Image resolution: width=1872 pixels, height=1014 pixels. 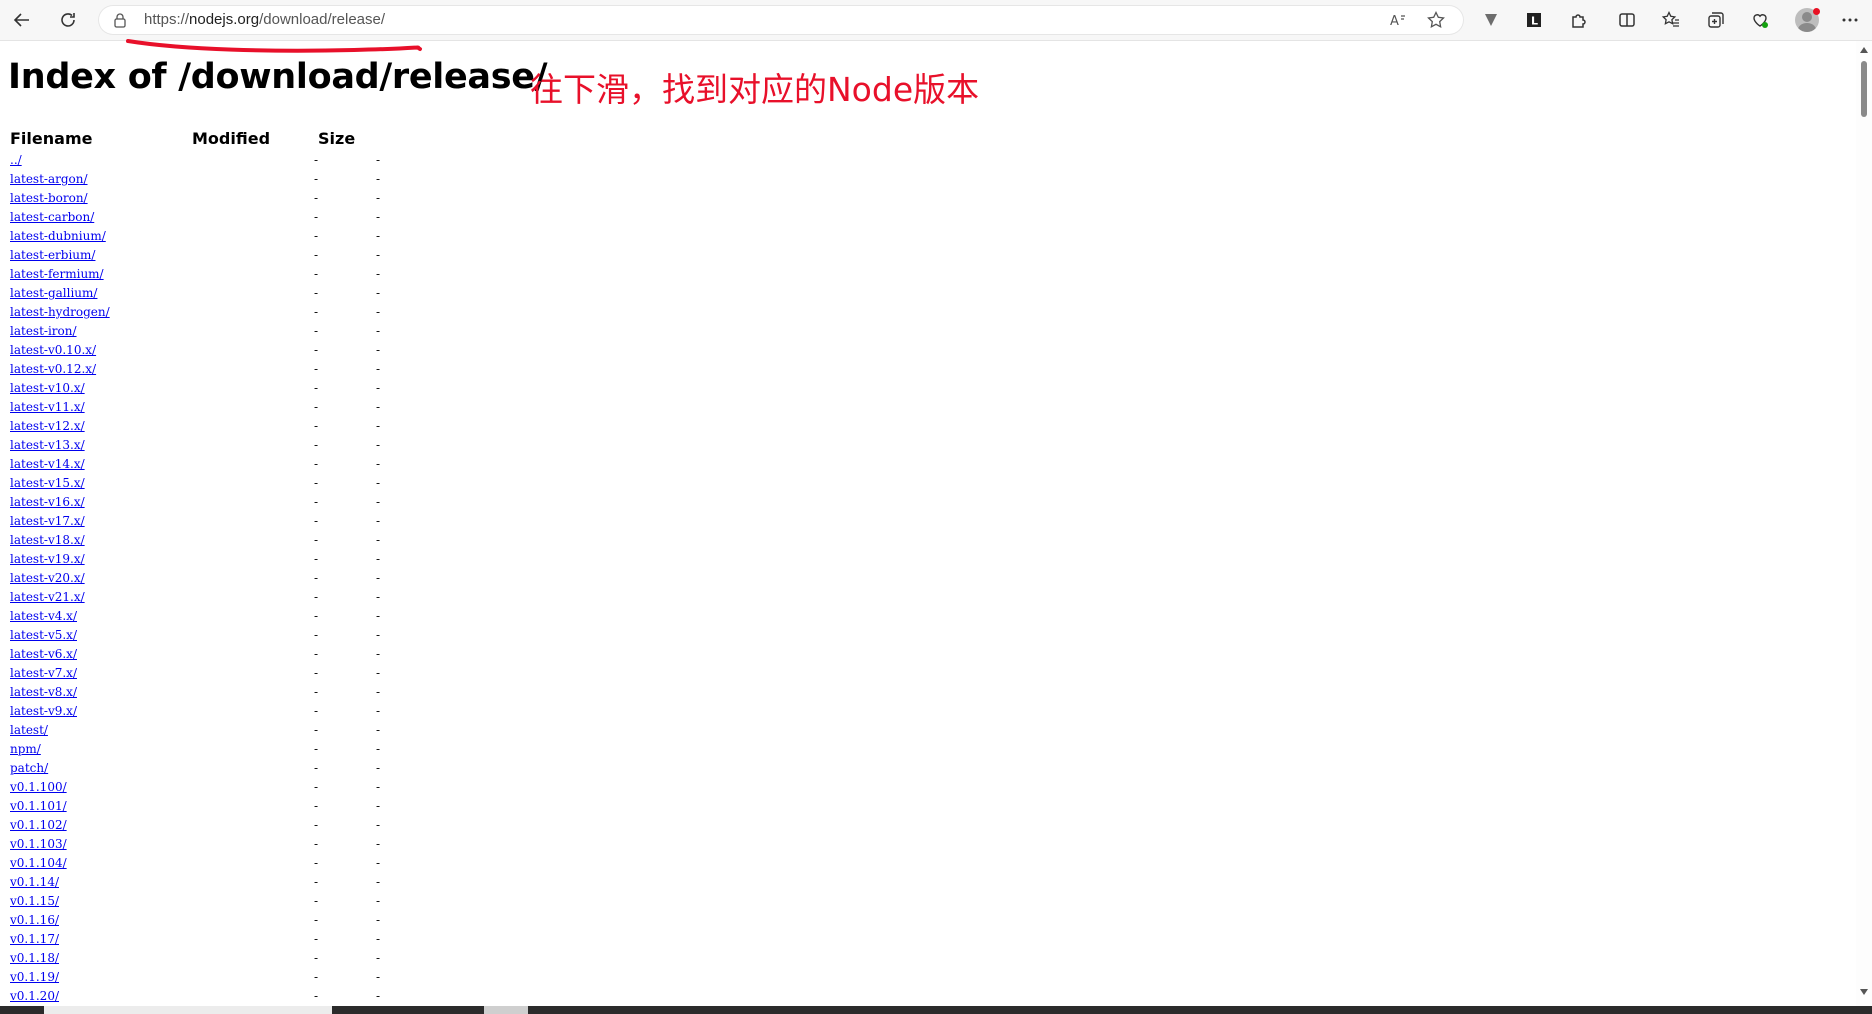 I want to click on file-link: latest-iron/, so click(x=43, y=331).